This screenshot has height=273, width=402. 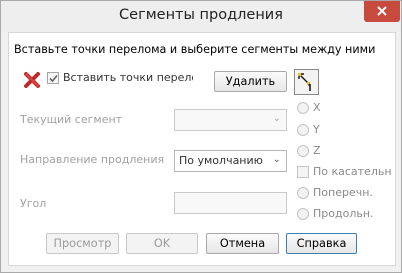 I want to click on delete-button: Удалить, so click(x=250, y=81).